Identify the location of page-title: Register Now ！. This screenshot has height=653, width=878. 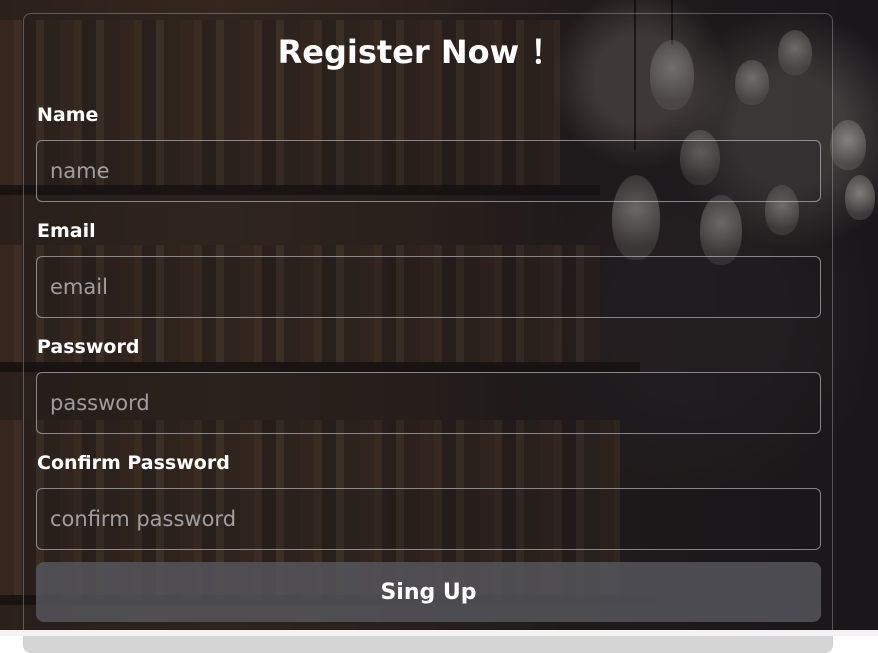
(420, 52).